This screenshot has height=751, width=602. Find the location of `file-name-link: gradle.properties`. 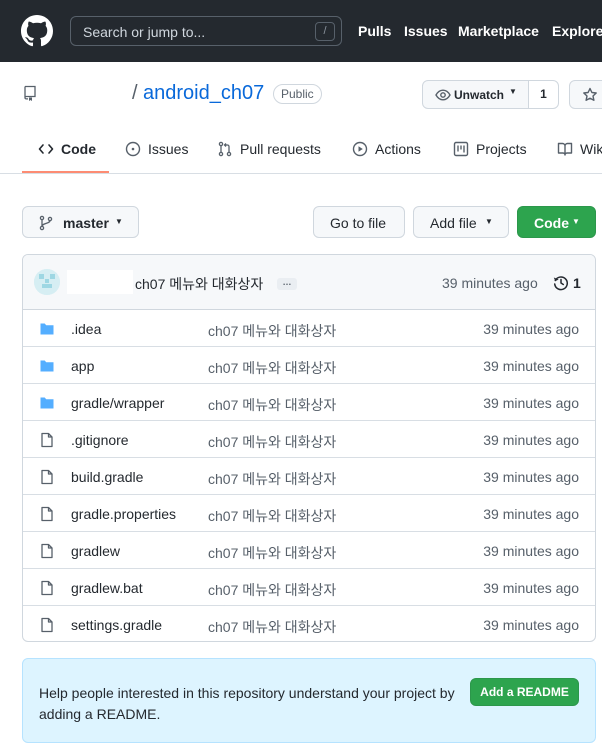

file-name-link: gradle.properties is located at coordinates (123, 514).